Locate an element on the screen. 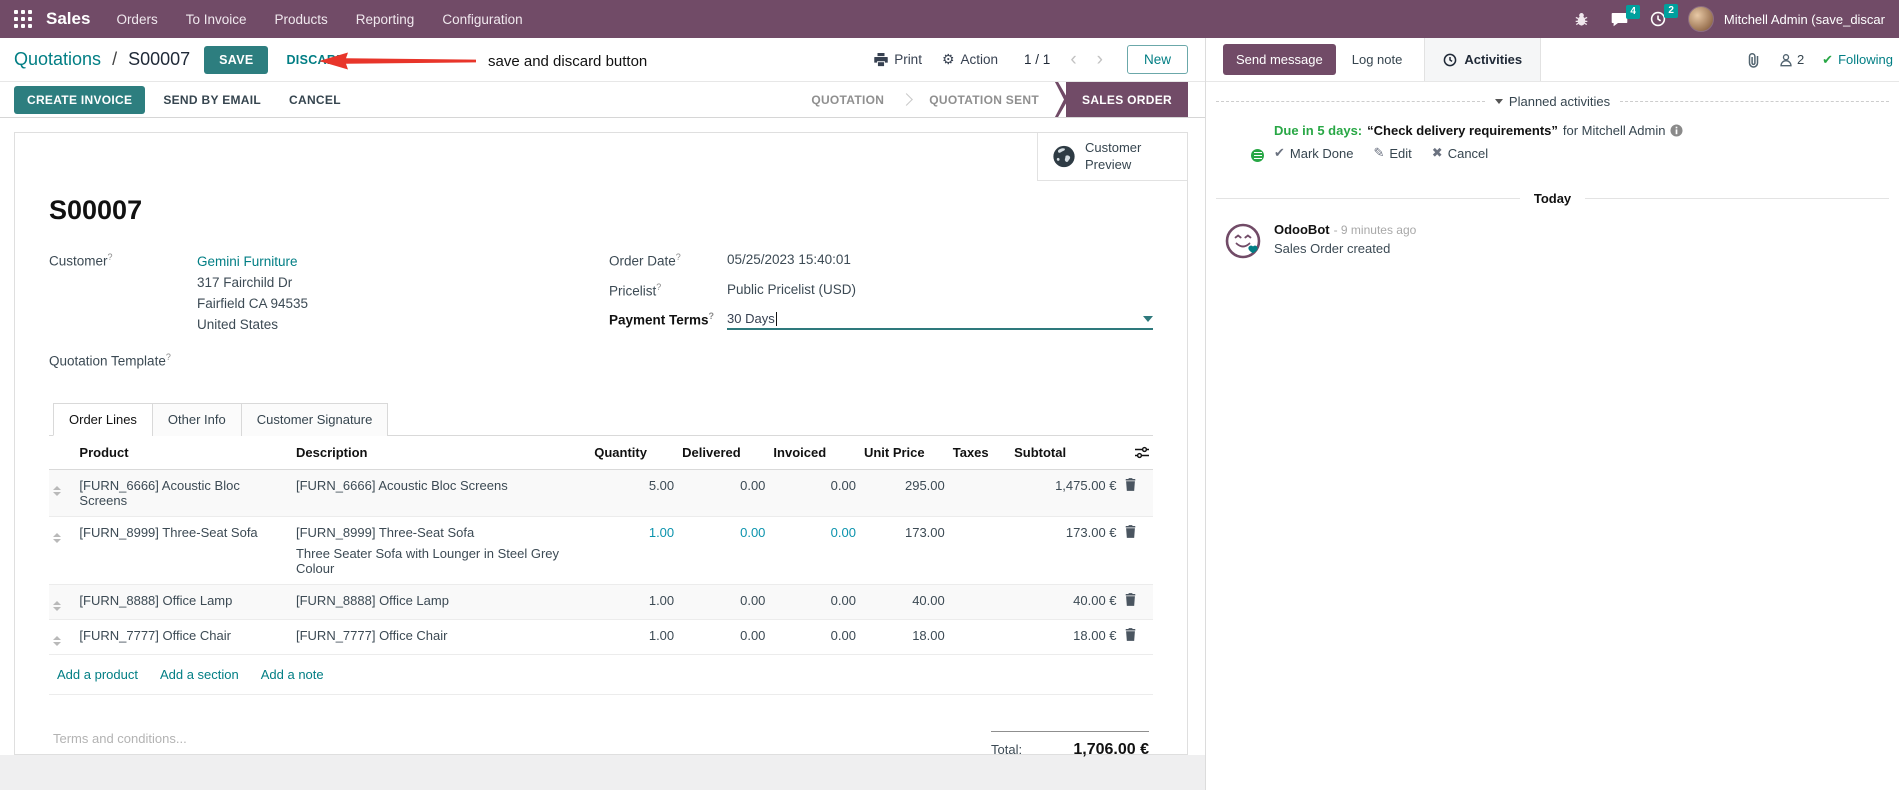  messages-icon: 4 is located at coordinates (1625, 15).